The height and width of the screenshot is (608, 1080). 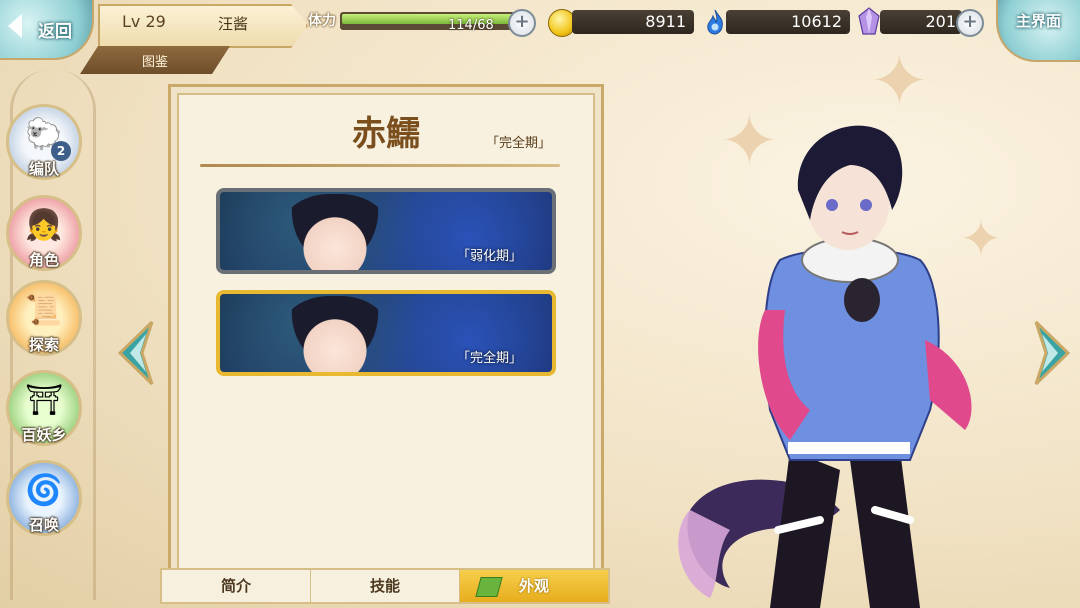 I want to click on sidebar-item-label: 编队, so click(x=43, y=169).